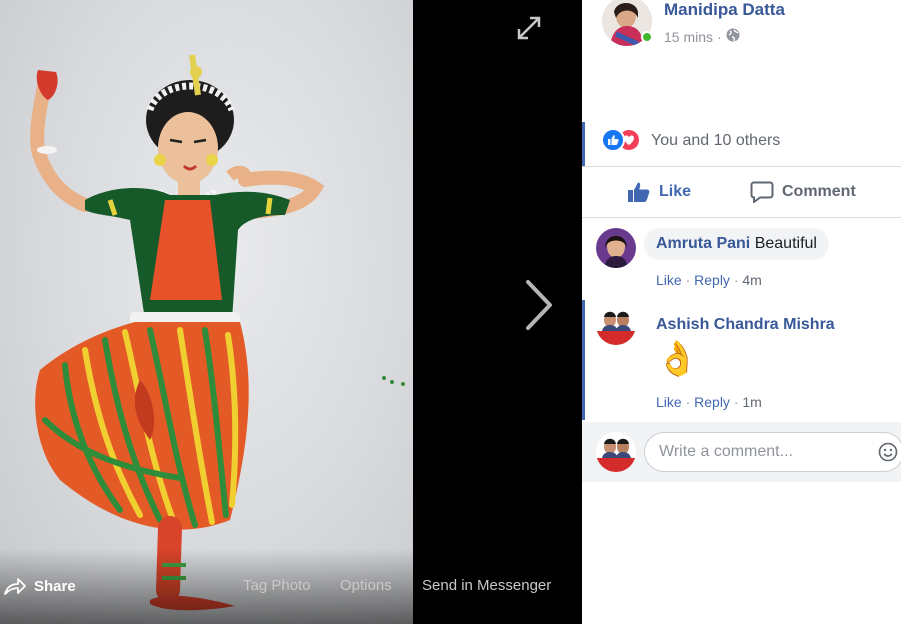 This screenshot has height=624, width=901. I want to click on next-arrow-icon, so click(539, 305).